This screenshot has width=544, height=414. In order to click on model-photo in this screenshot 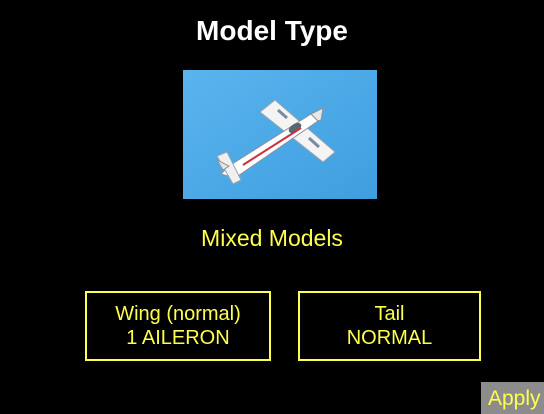, I will do `click(280, 134)`.